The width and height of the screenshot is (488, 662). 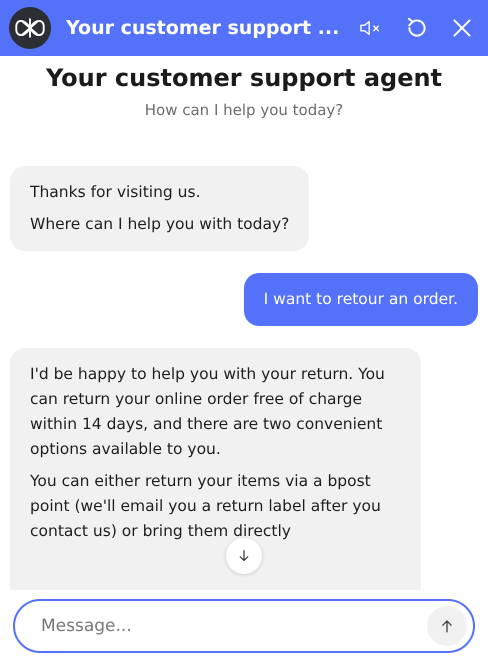 What do you see at coordinates (361, 299) in the screenshot?
I see `message-text: I want to retour an order.` at bounding box center [361, 299].